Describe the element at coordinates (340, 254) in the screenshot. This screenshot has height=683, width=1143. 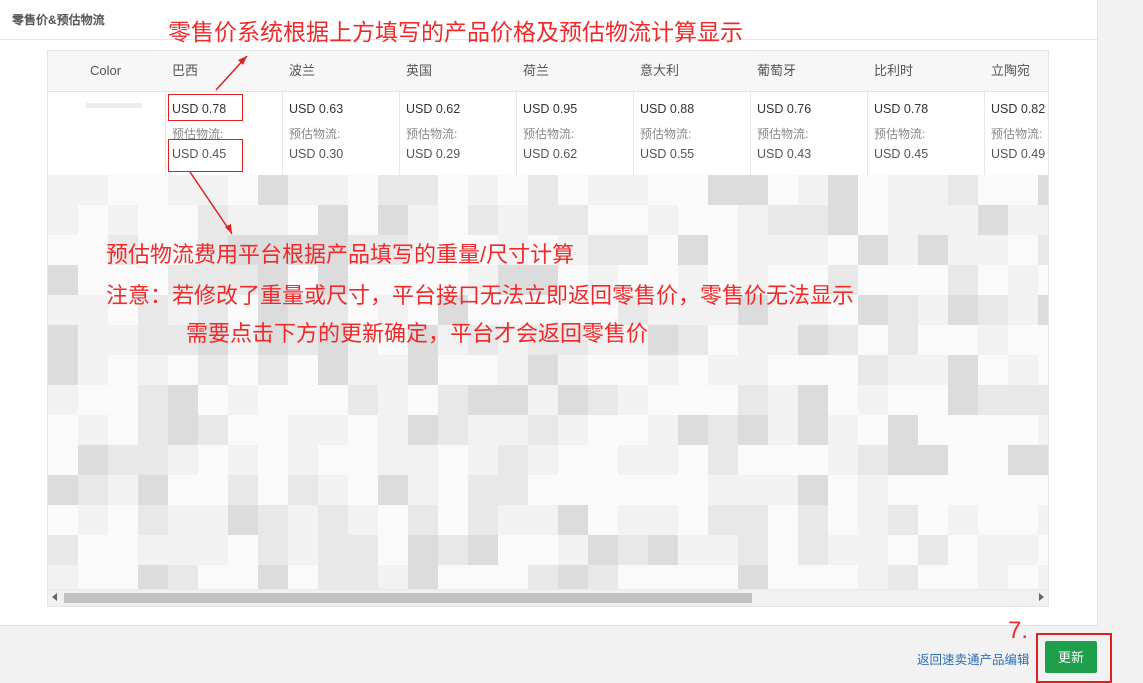
I see `annotation-line-1: 预估物流费用平台根据产品填写的重量/尺寸计算` at that location.